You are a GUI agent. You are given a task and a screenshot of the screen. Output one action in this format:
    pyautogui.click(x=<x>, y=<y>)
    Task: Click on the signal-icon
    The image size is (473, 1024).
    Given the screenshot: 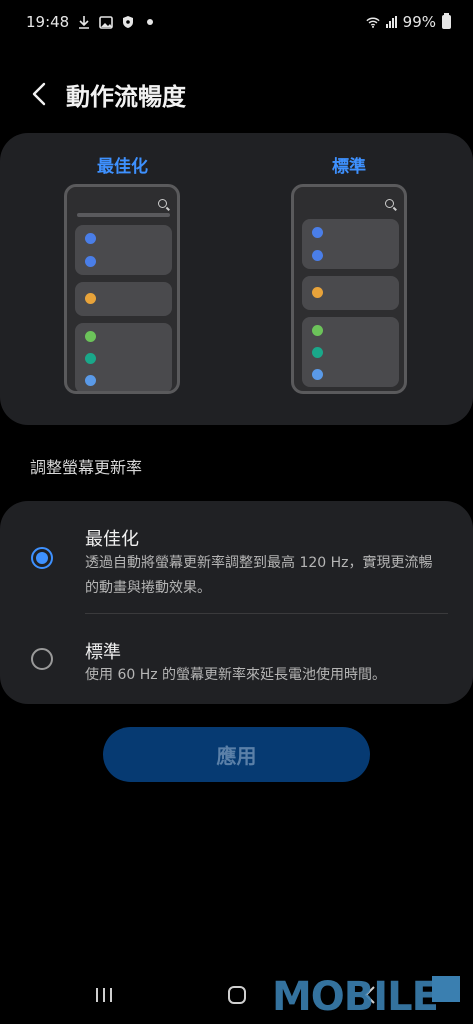 What is the action you would take?
    pyautogui.click(x=391, y=22)
    